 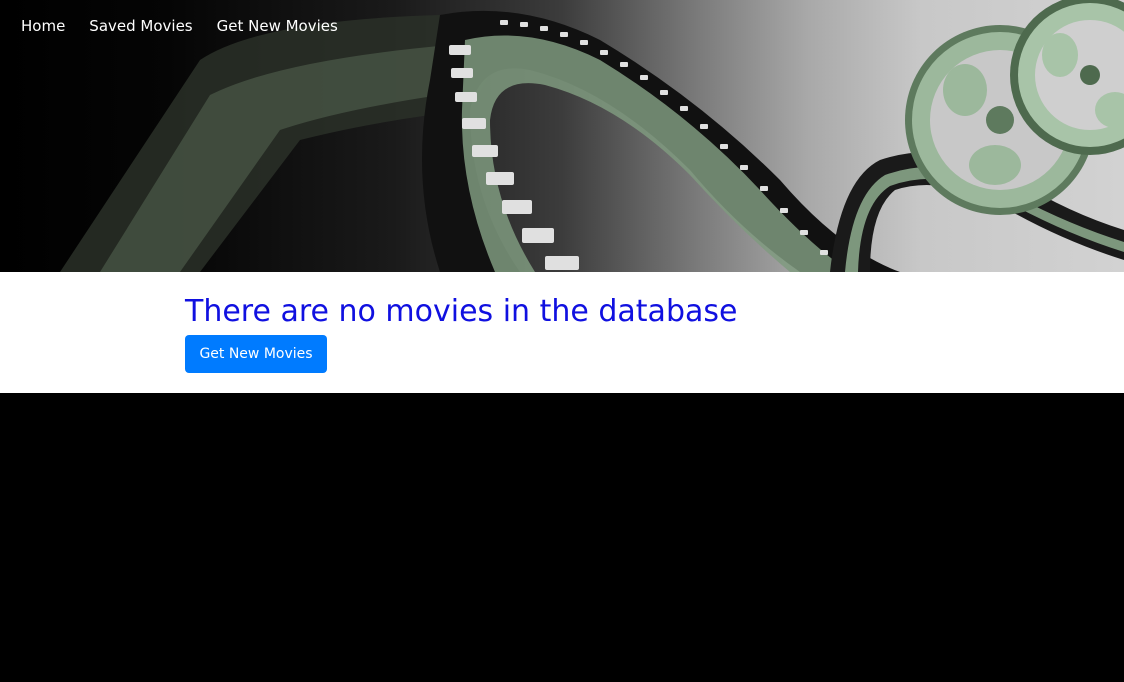 I want to click on nav-saved-movies: Saved Movies, so click(x=140, y=26).